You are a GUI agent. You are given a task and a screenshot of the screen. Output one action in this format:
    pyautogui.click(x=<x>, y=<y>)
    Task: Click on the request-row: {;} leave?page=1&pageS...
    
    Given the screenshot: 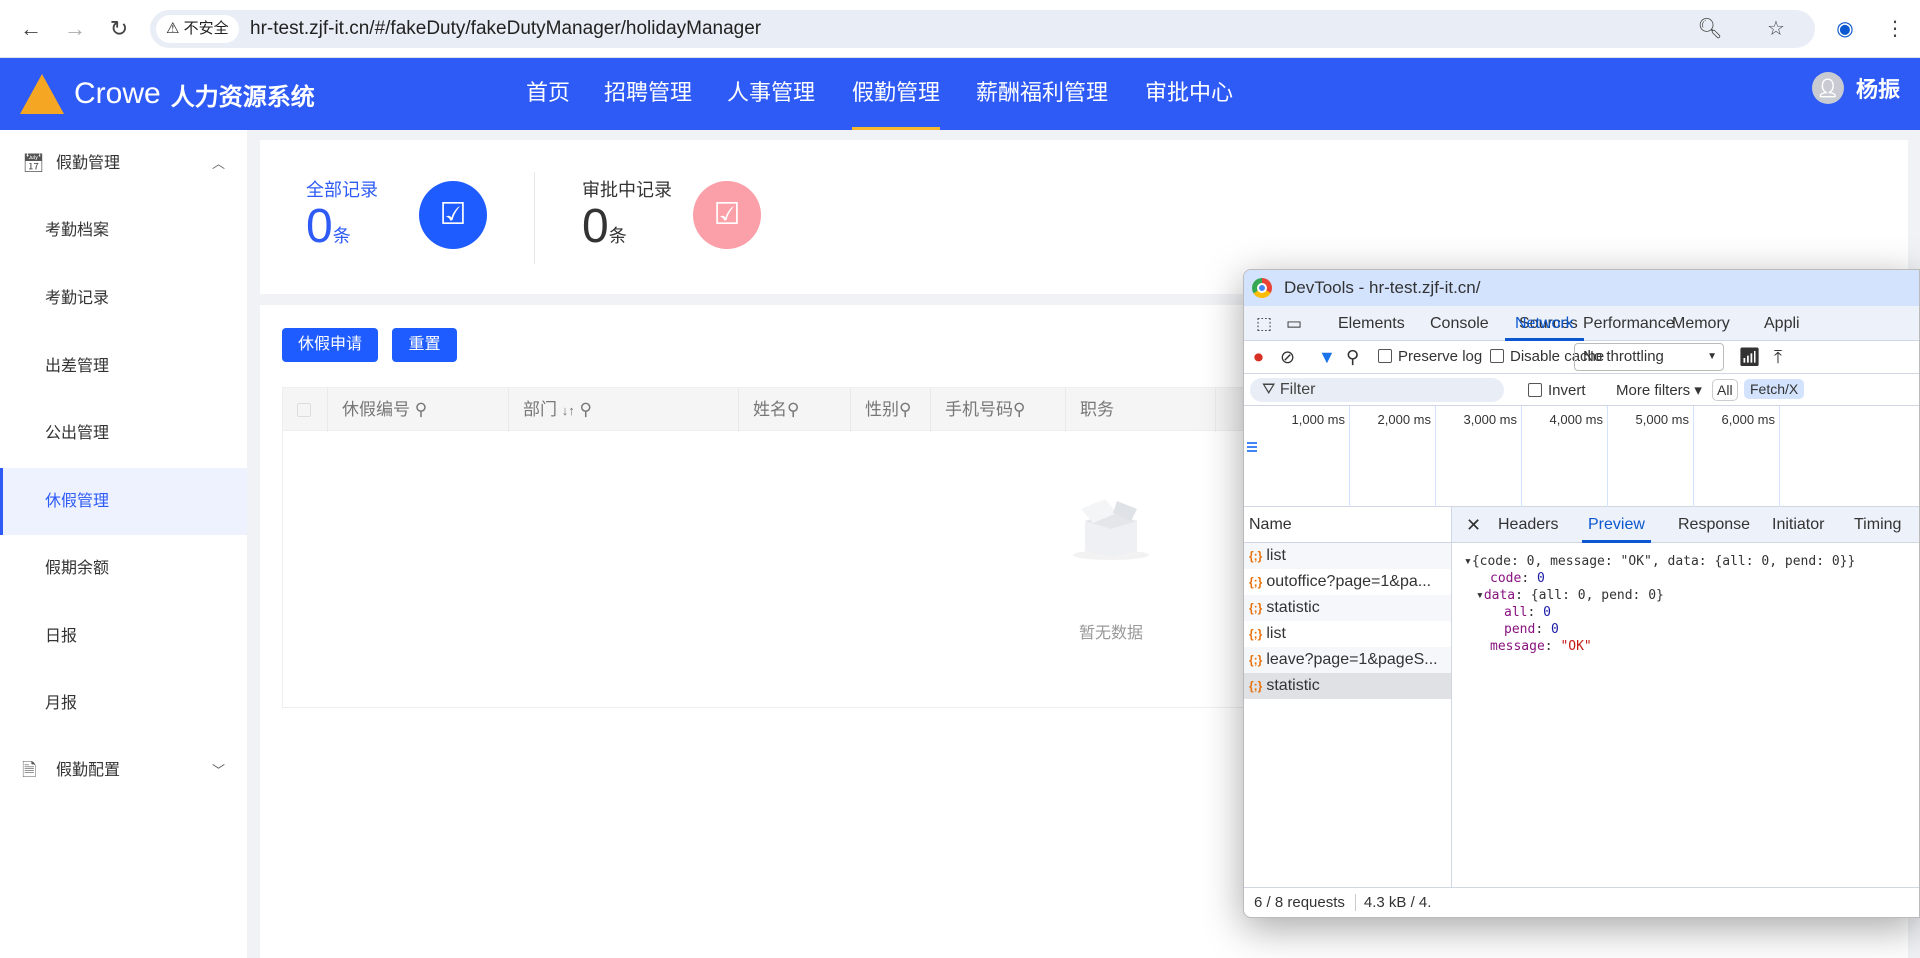 What is the action you would take?
    pyautogui.click(x=1347, y=660)
    